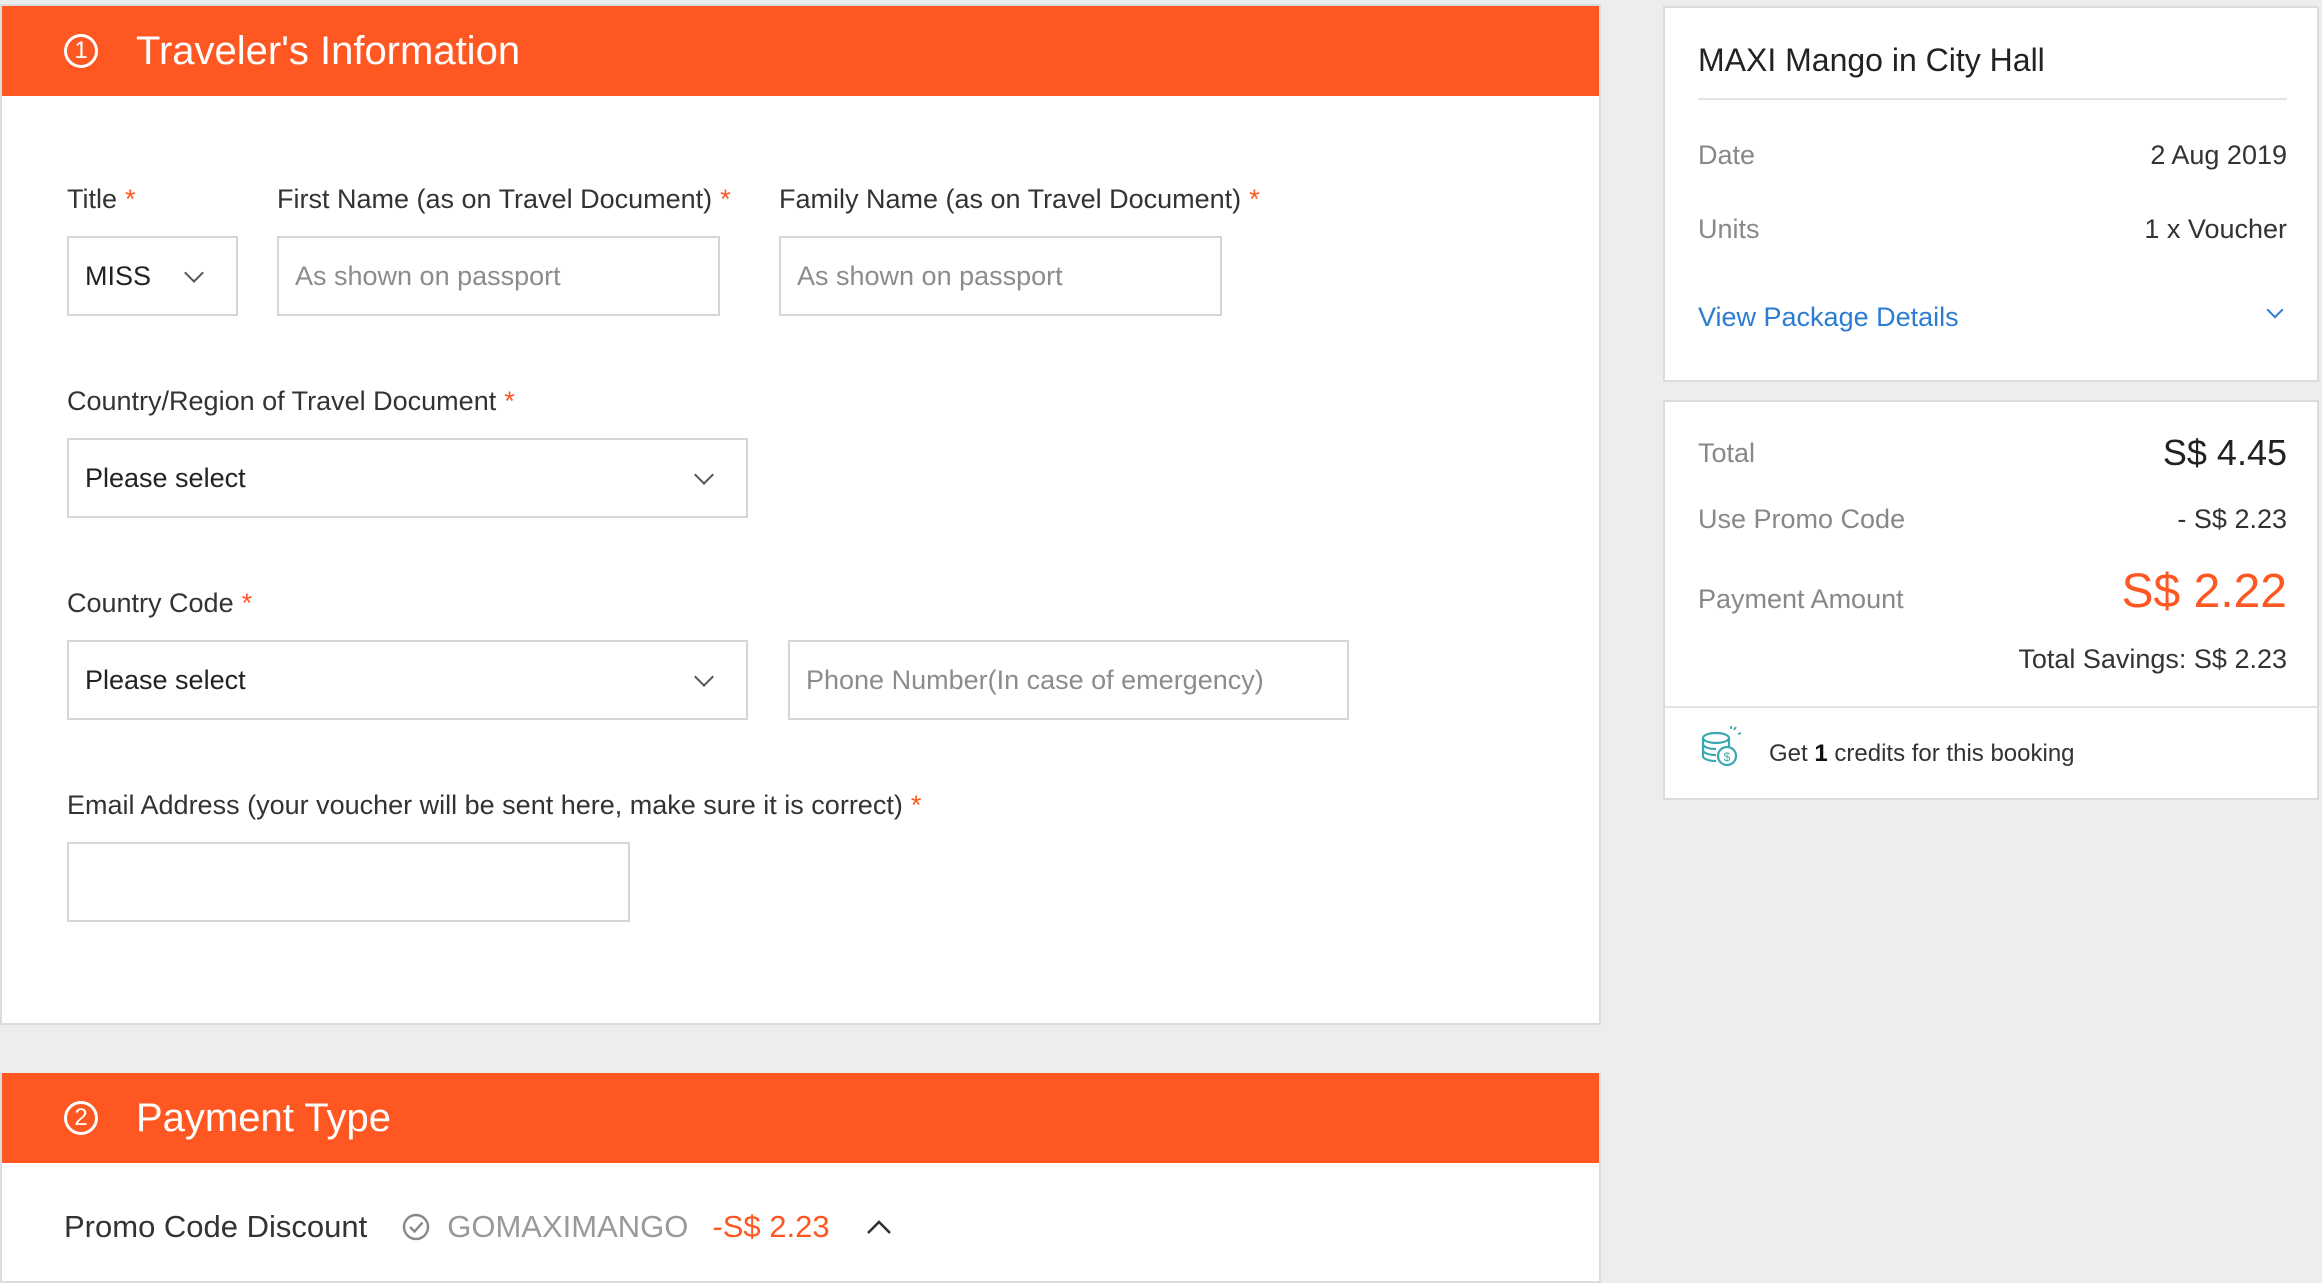  What do you see at coordinates (2218, 155) in the screenshot?
I see `date-value: 2 Aug 2019` at bounding box center [2218, 155].